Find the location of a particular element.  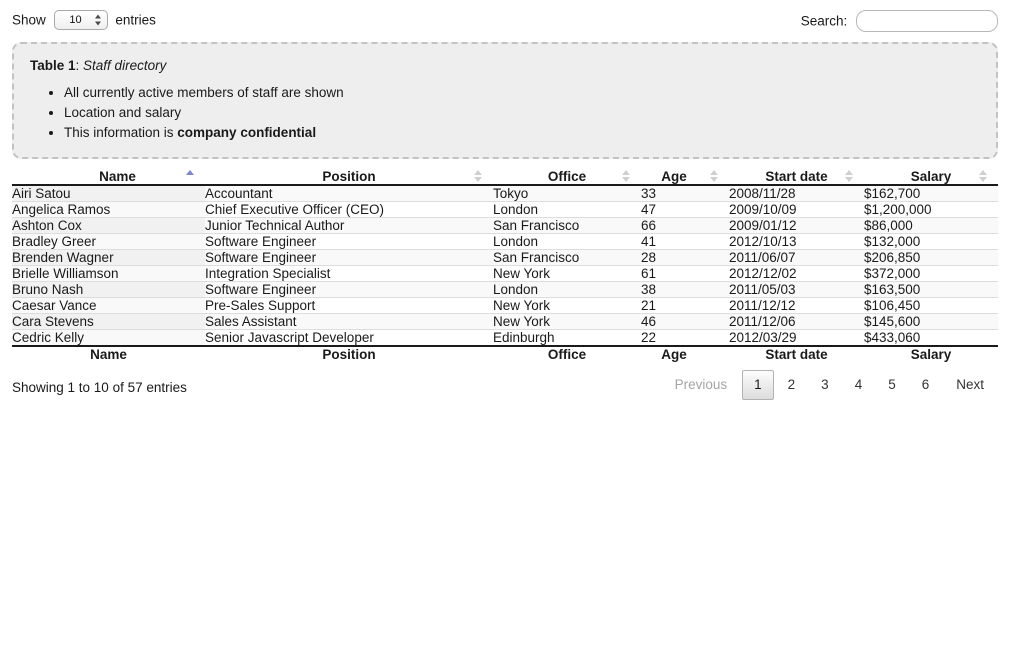

cell-salary: $163,500 is located at coordinates (931, 289).